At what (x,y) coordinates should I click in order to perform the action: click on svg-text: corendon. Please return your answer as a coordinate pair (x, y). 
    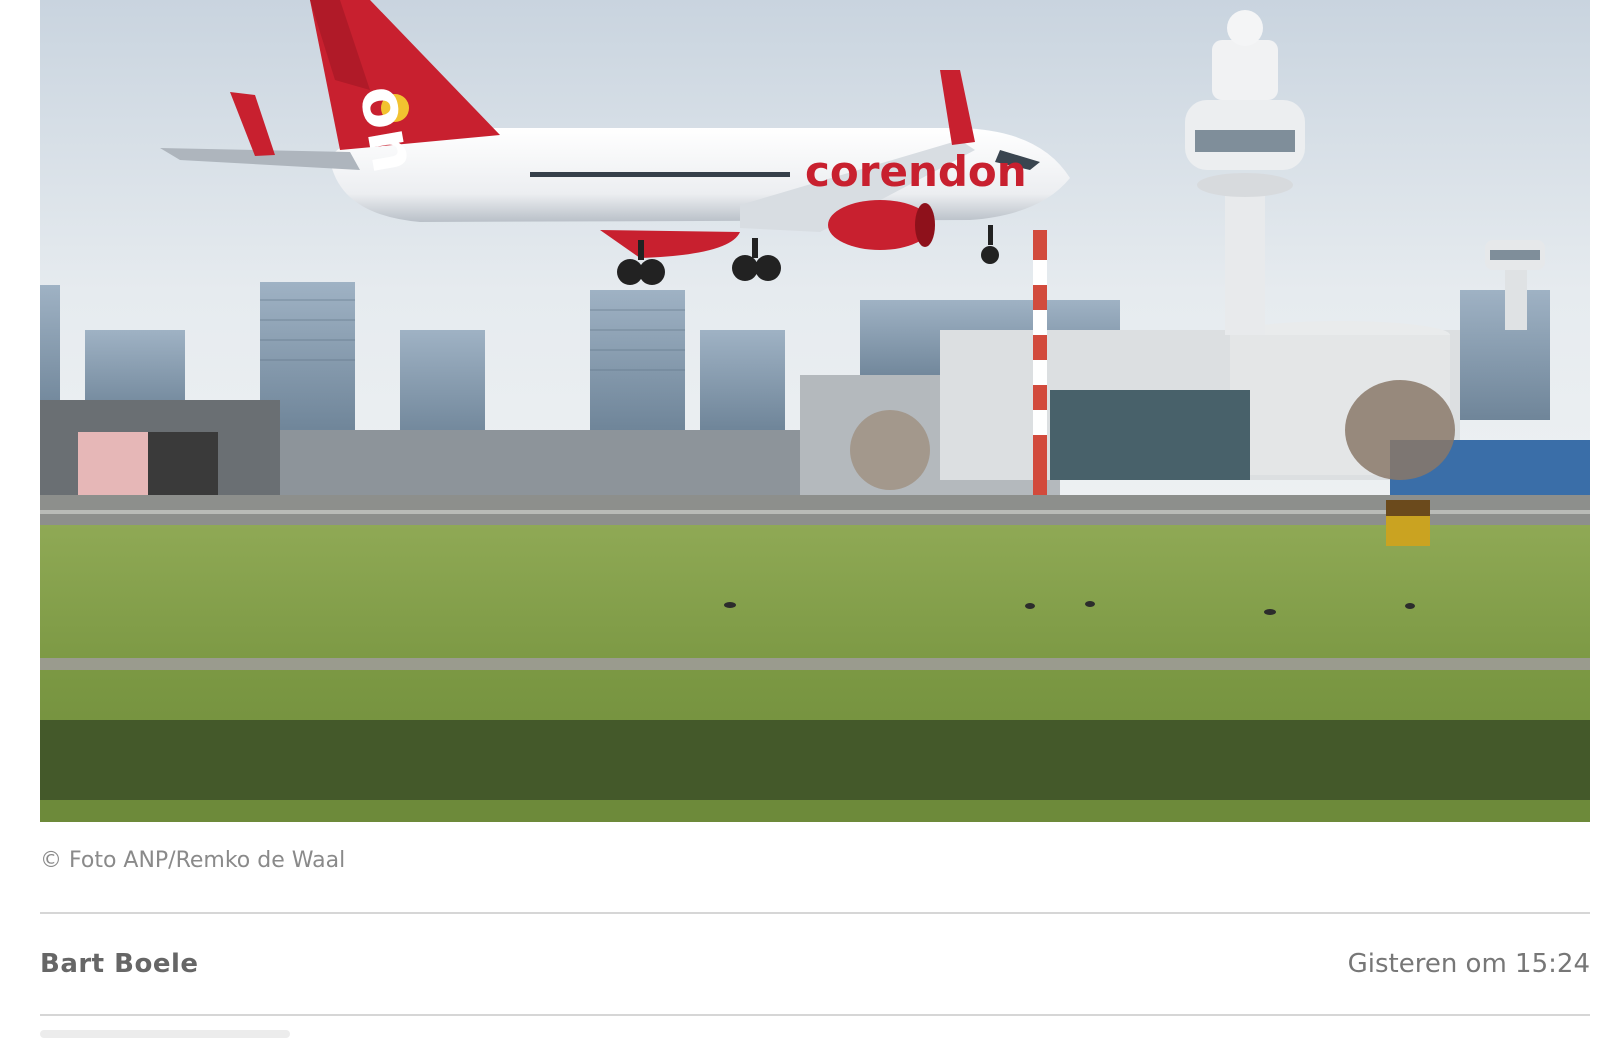
    Looking at the image, I should click on (916, 171).